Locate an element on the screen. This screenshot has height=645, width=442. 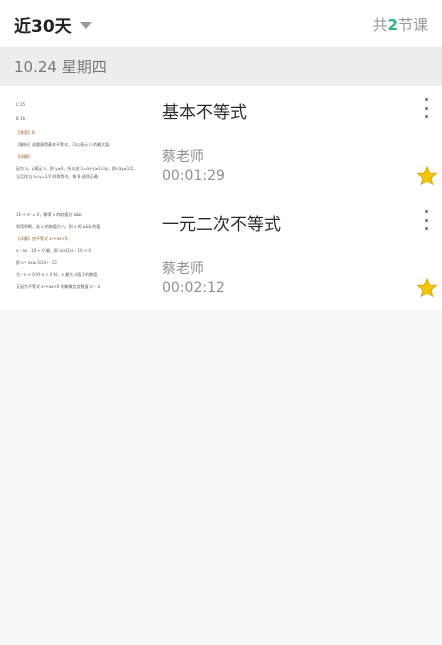
thumbnail-text-line: 【答案】B is located at coordinates (25, 132).